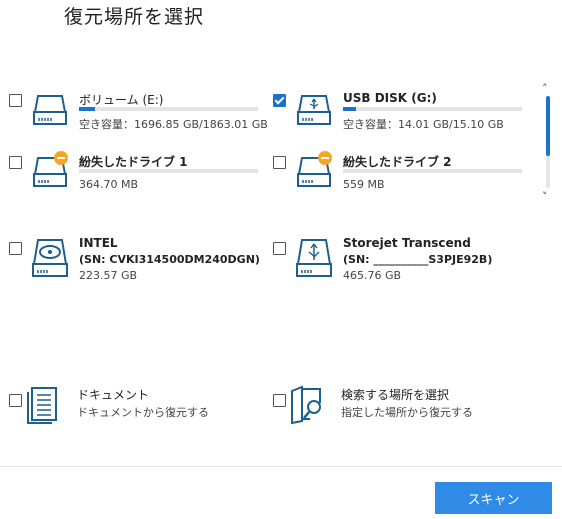  What do you see at coordinates (281, 466) in the screenshot?
I see `footer-divider` at bounding box center [281, 466].